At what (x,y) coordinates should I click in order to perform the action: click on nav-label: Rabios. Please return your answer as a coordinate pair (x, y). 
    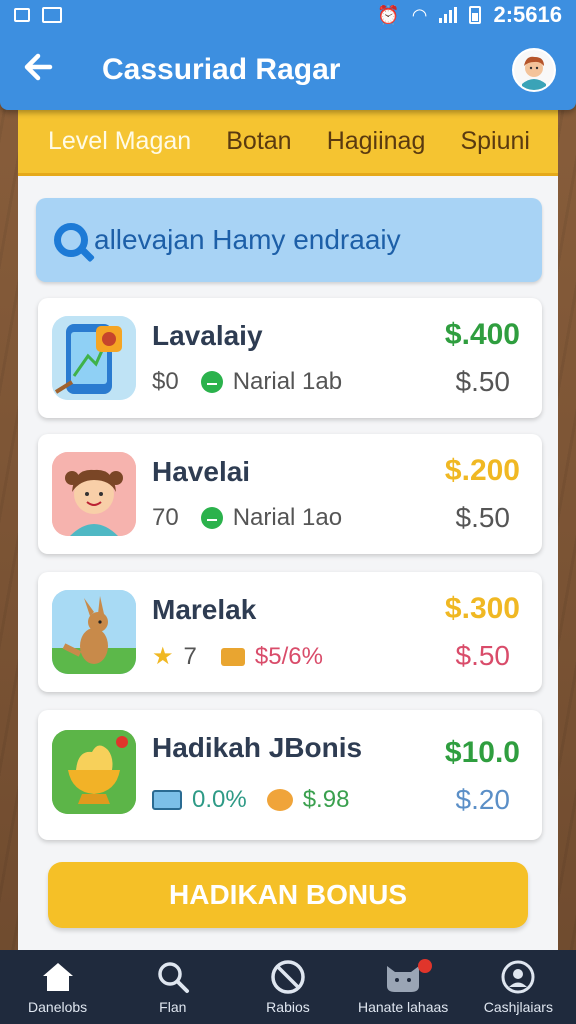
    Looking at the image, I should click on (288, 1007).